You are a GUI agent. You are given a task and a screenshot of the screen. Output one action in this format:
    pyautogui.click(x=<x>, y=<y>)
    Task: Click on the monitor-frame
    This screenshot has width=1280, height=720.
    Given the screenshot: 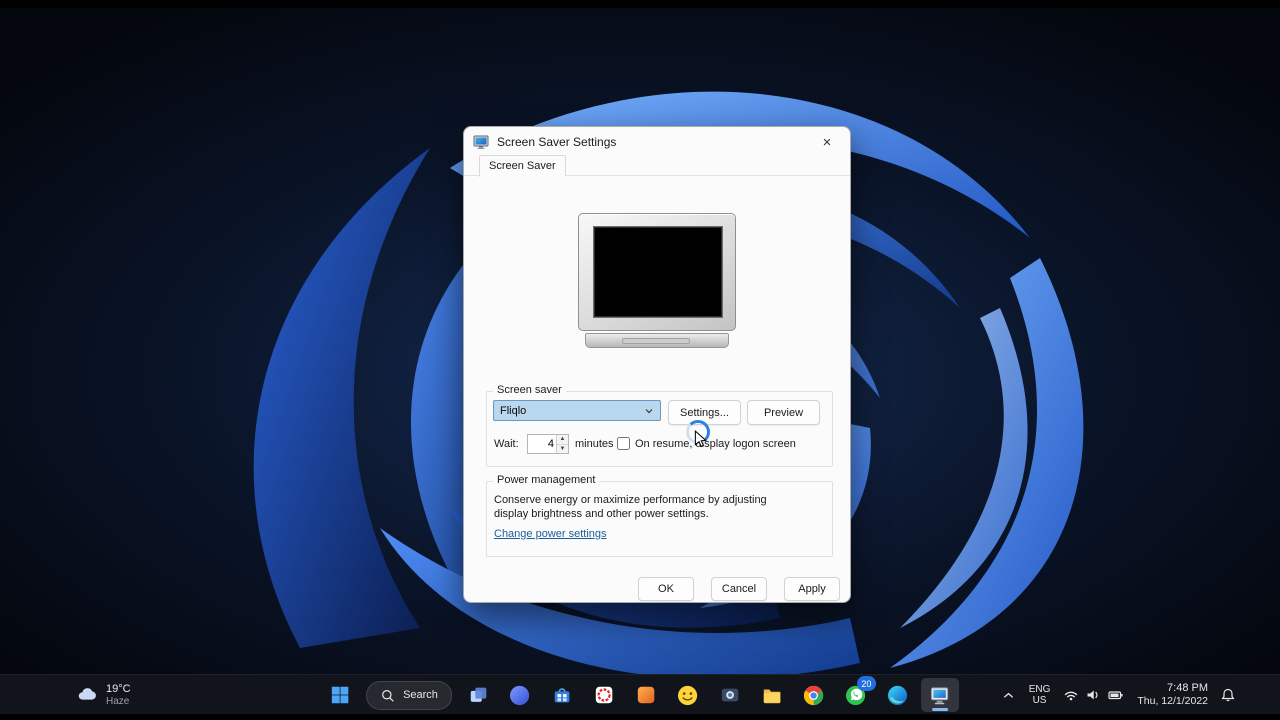 What is the action you would take?
    pyautogui.click(x=657, y=272)
    